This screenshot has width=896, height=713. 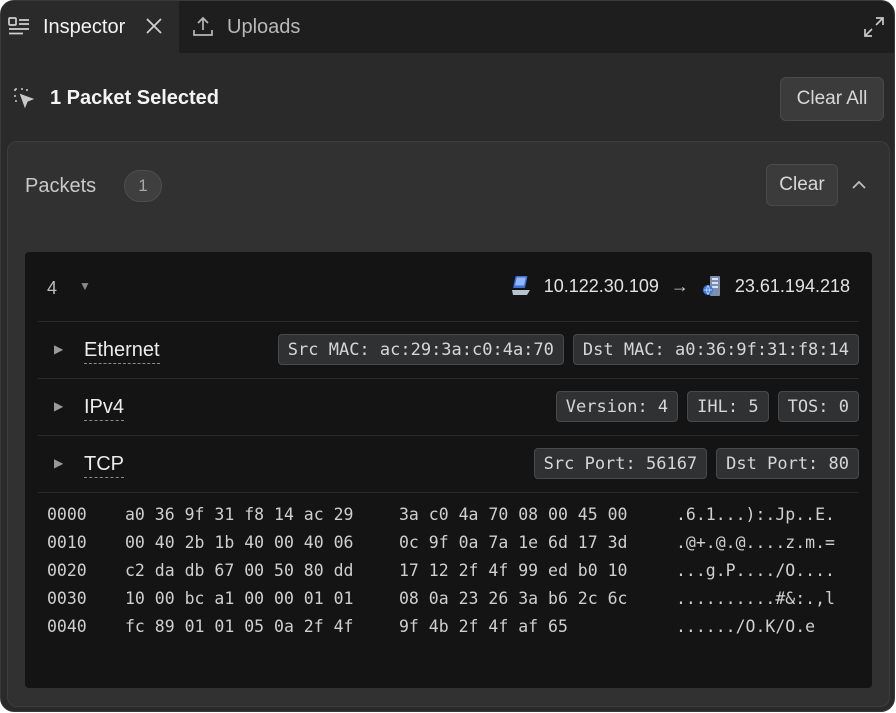 What do you see at coordinates (264, 26) in the screenshot?
I see `tab-uploads-label: Uploads` at bounding box center [264, 26].